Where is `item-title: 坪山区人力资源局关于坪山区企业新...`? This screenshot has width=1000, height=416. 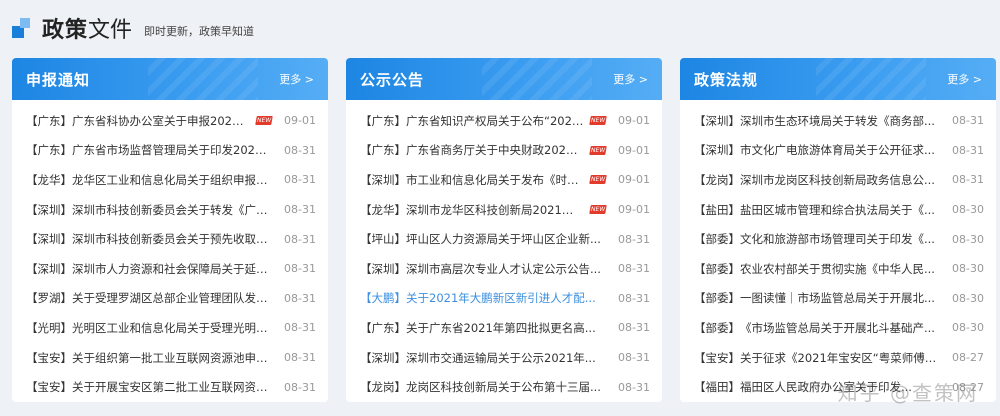 item-title: 坪山区人力资源局关于坪山区企业新... is located at coordinates (506, 239).